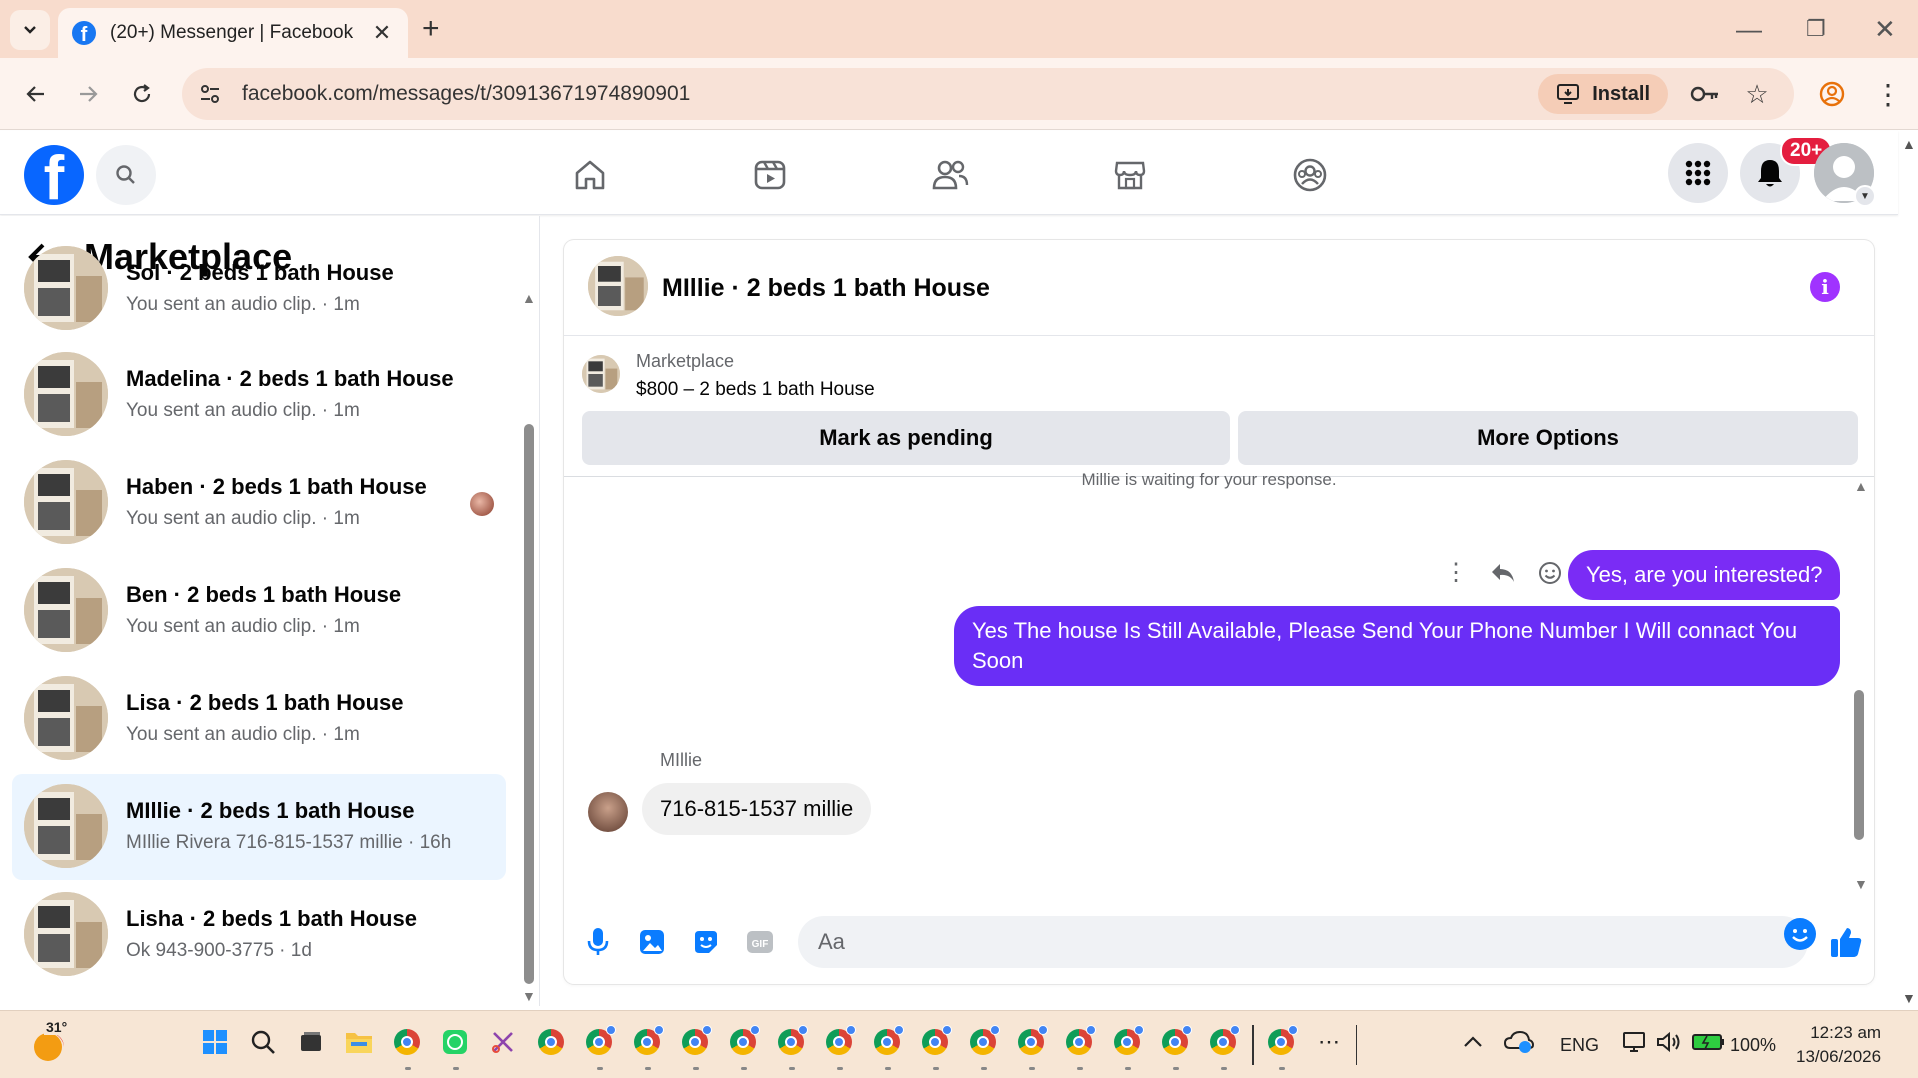 The image size is (1918, 1078). What do you see at coordinates (1832, 94) in the screenshot?
I see `profile-icon` at bounding box center [1832, 94].